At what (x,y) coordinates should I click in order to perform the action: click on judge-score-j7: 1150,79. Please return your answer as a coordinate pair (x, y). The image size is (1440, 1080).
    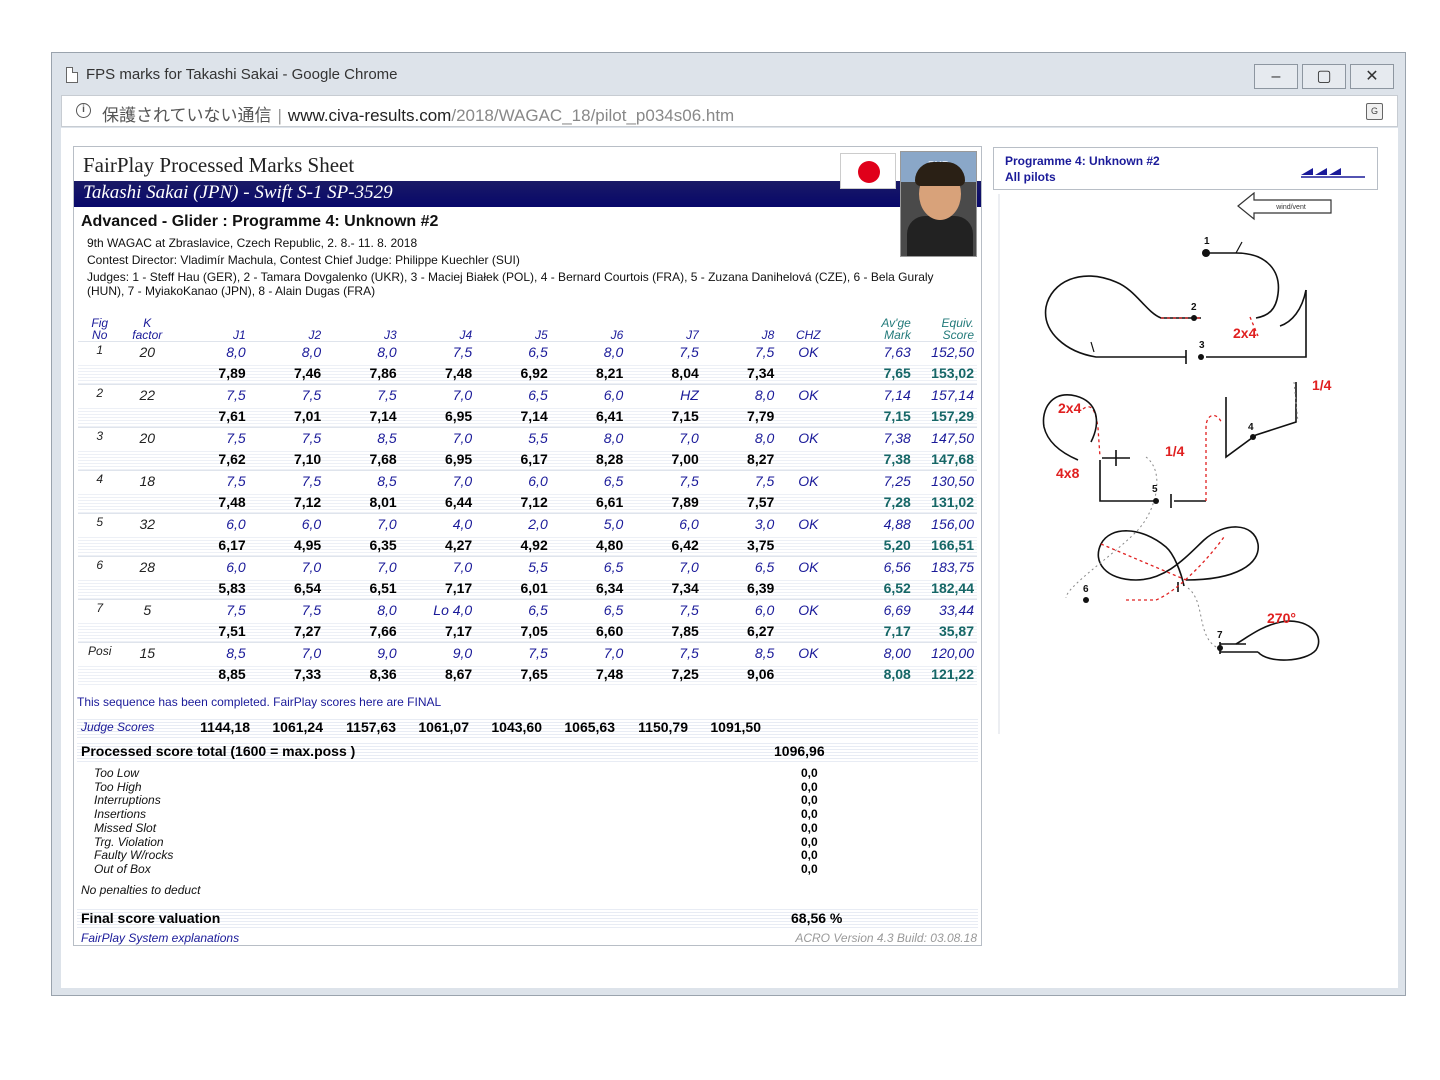
    Looking at the image, I should click on (663, 727).